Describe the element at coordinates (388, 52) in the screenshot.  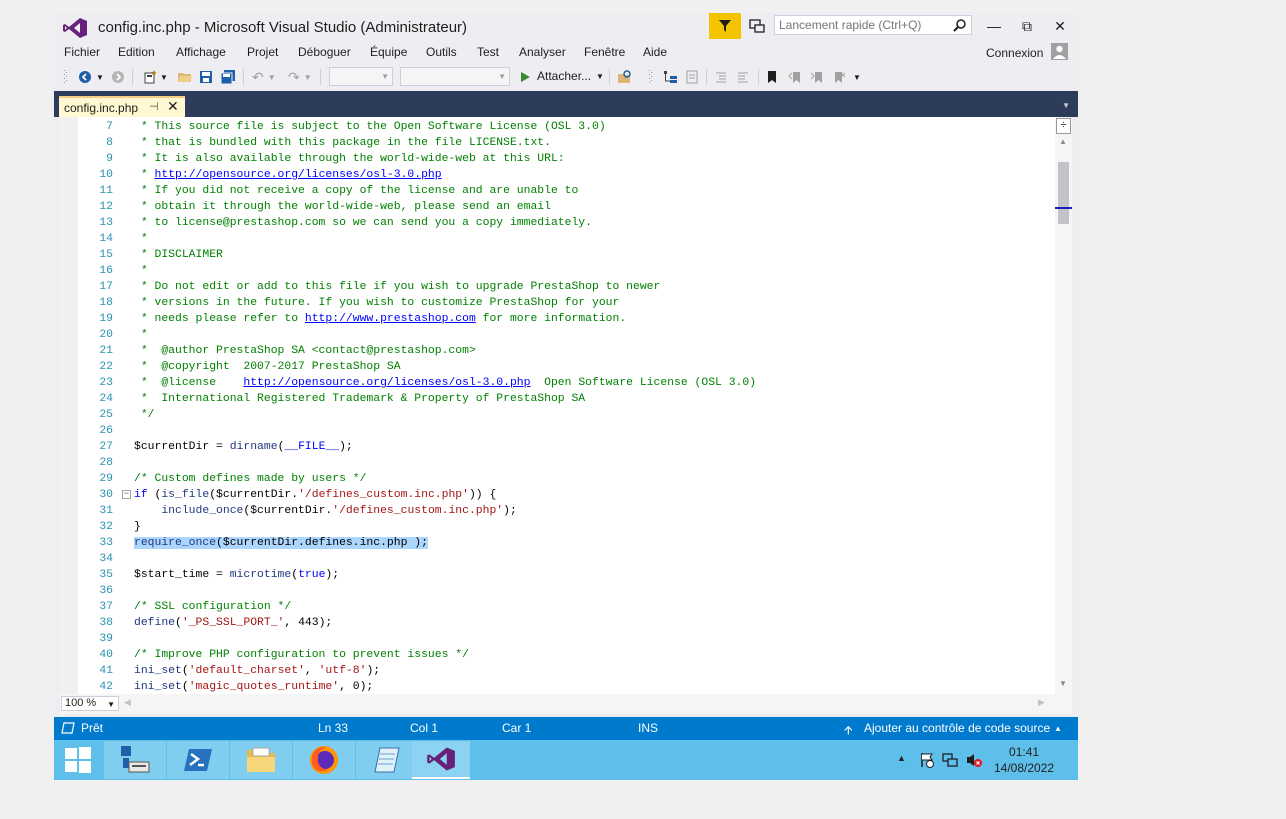
I see `menu-equipe: Équipe` at that location.